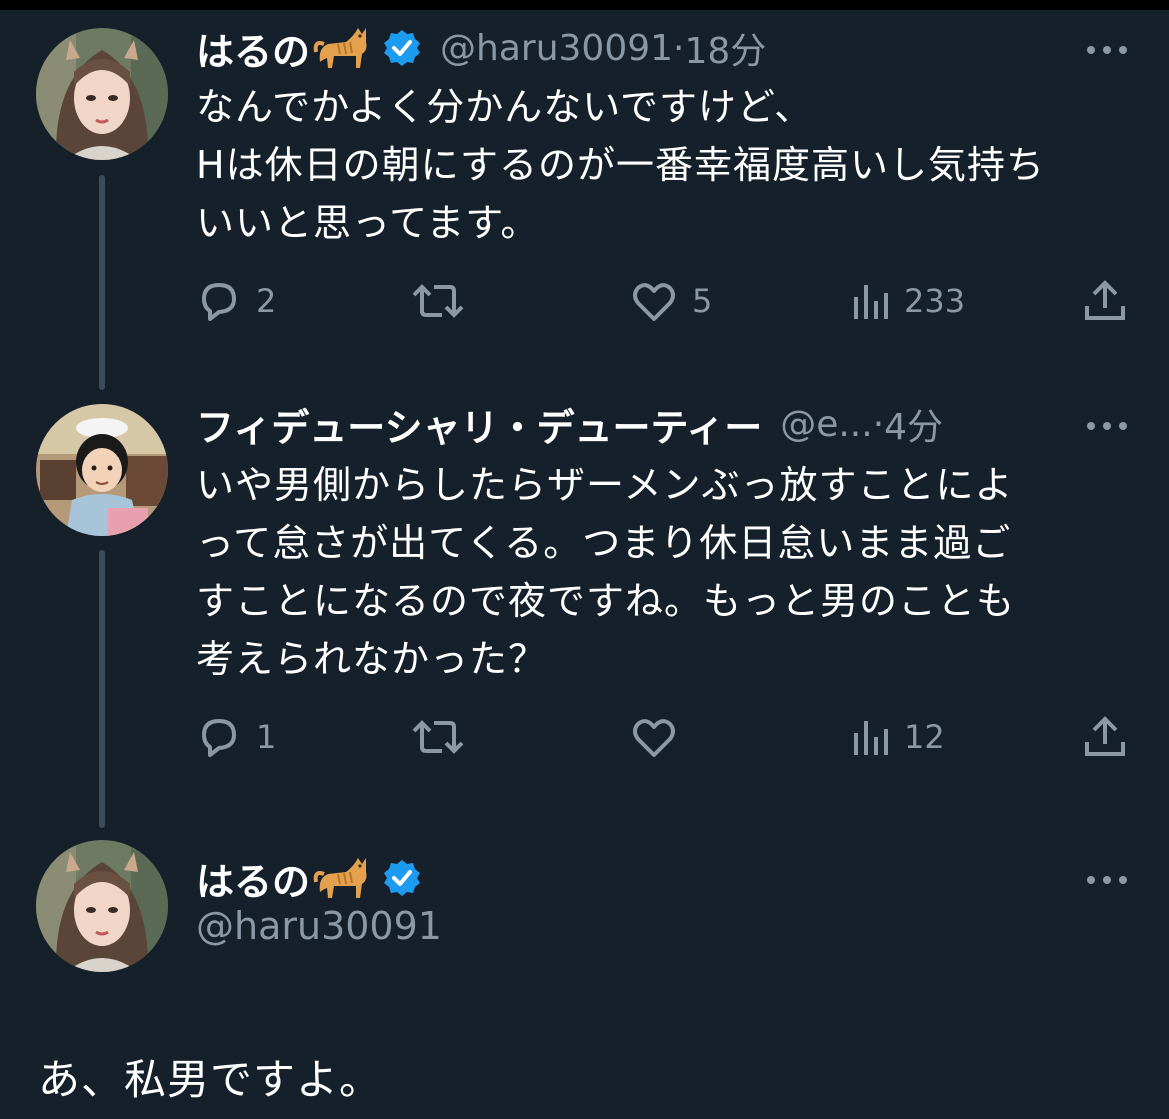 Image resolution: width=1169 pixels, height=1119 pixels. Describe the element at coordinates (210, 1079) in the screenshot. I see `focused-tweet-text: あ、私男ですよ。` at that location.